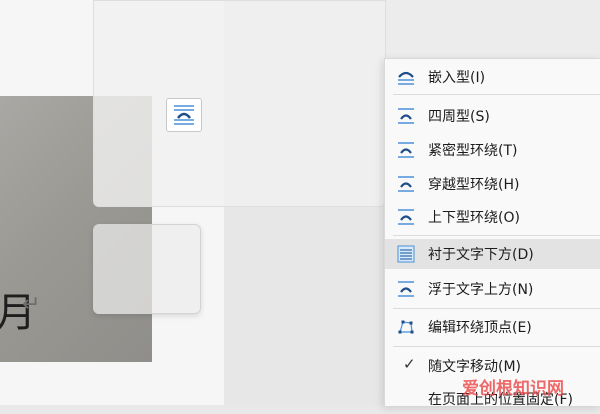 The height and width of the screenshot is (414, 600). I want to click on menu-item-label: 浮于文字上方(N), so click(481, 290).